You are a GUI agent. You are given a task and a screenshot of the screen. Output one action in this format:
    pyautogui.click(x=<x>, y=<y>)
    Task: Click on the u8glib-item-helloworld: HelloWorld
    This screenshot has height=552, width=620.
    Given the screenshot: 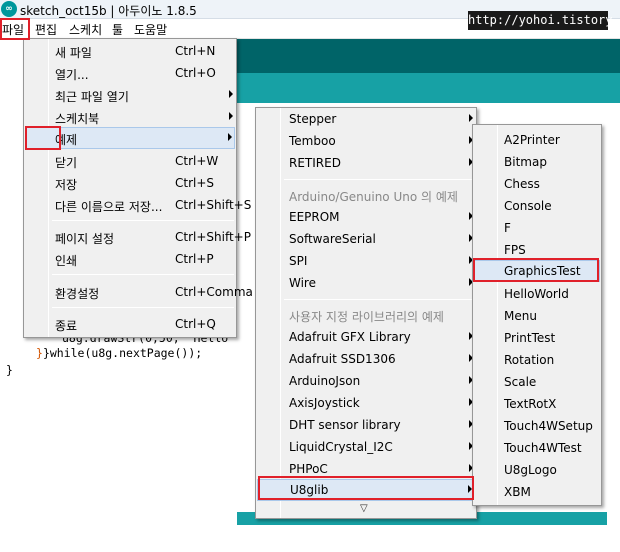 What is the action you would take?
    pyautogui.click(x=537, y=294)
    